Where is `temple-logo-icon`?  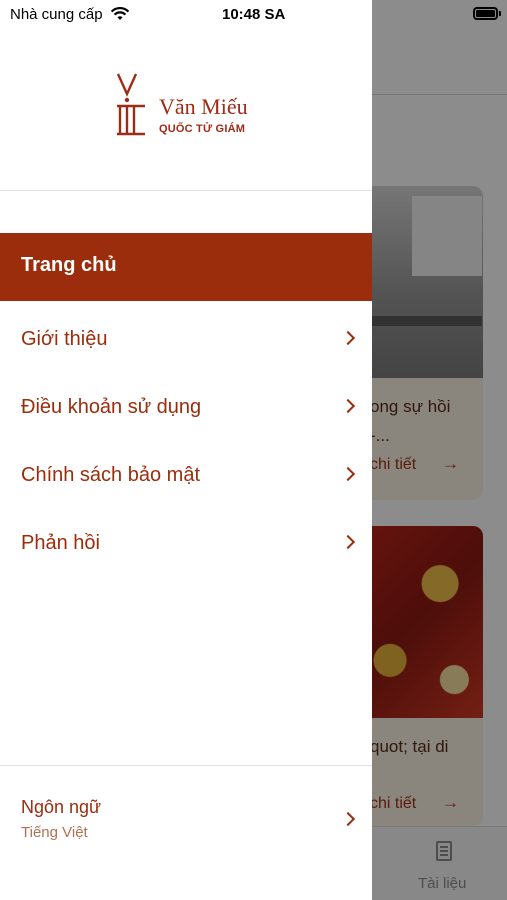
temple-logo-icon is located at coordinates (130, 104).